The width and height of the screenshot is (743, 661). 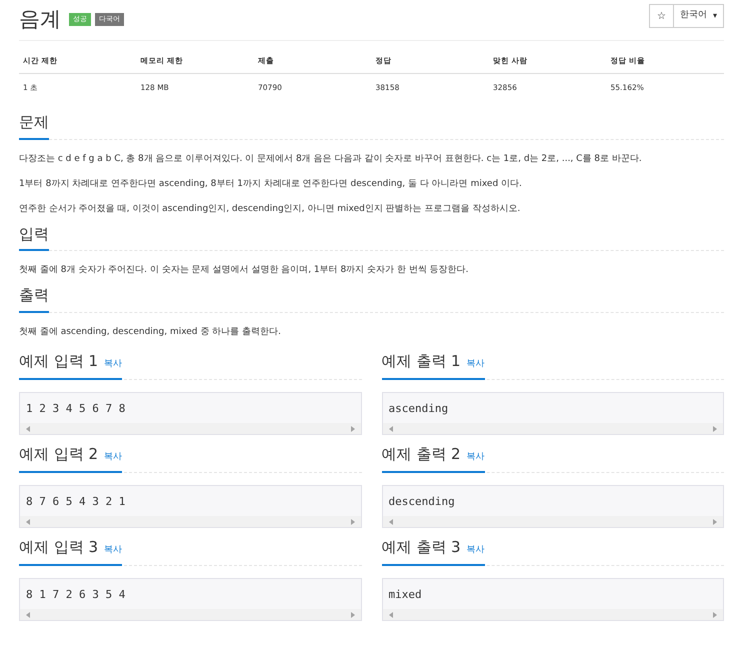 I want to click on description-text: 연주한 순서가 주어졌을 때, 이것이 ascending인지, descending인지, 아니면 mixed인지 판별하는 프로그램을 작성하시오., so click(x=270, y=209).